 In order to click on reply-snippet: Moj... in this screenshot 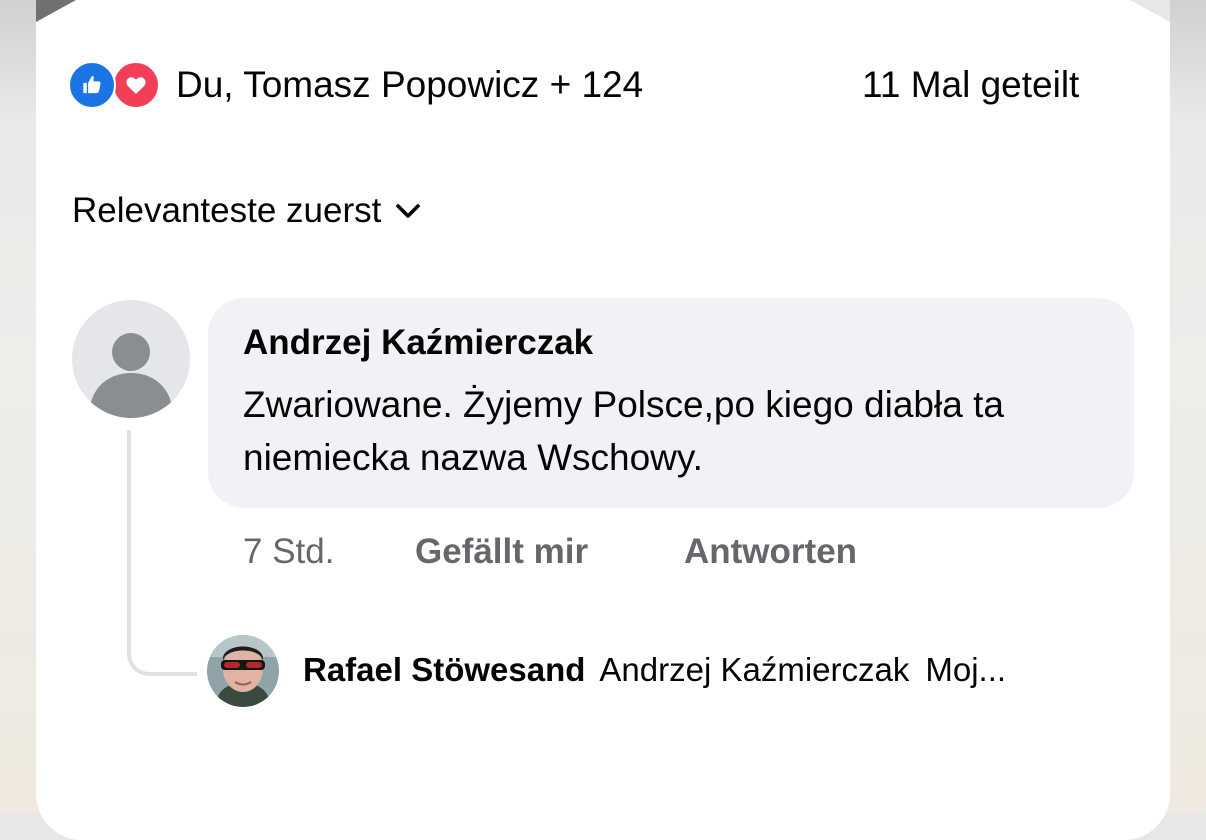, I will do `click(966, 669)`.